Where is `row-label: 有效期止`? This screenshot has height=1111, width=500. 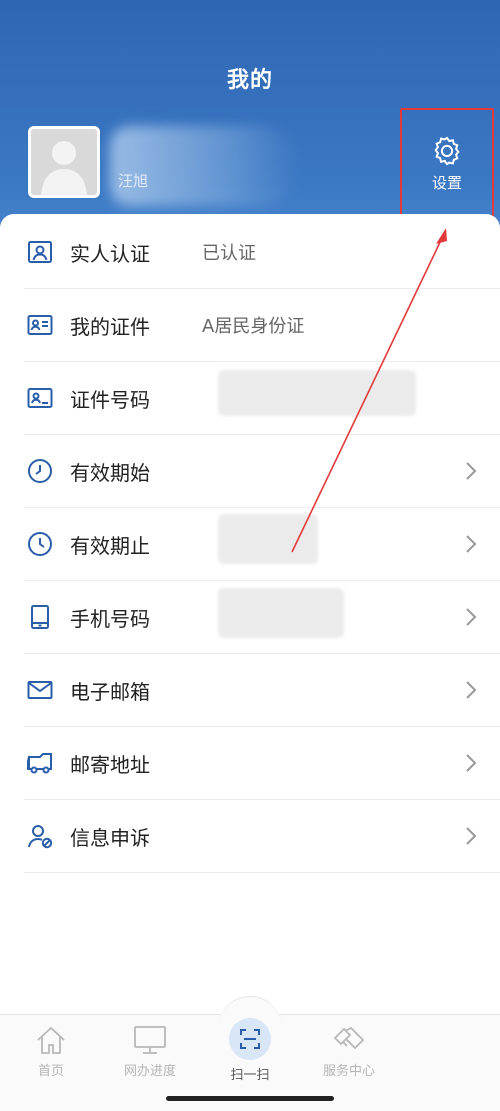 row-label: 有效期止 is located at coordinates (110, 545).